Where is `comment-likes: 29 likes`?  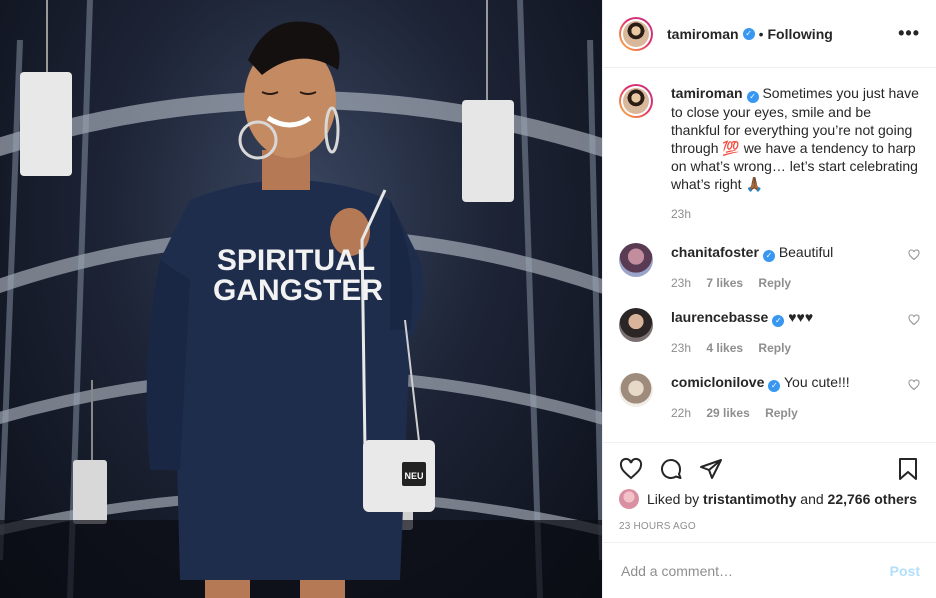
comment-likes: 29 likes is located at coordinates (727, 413).